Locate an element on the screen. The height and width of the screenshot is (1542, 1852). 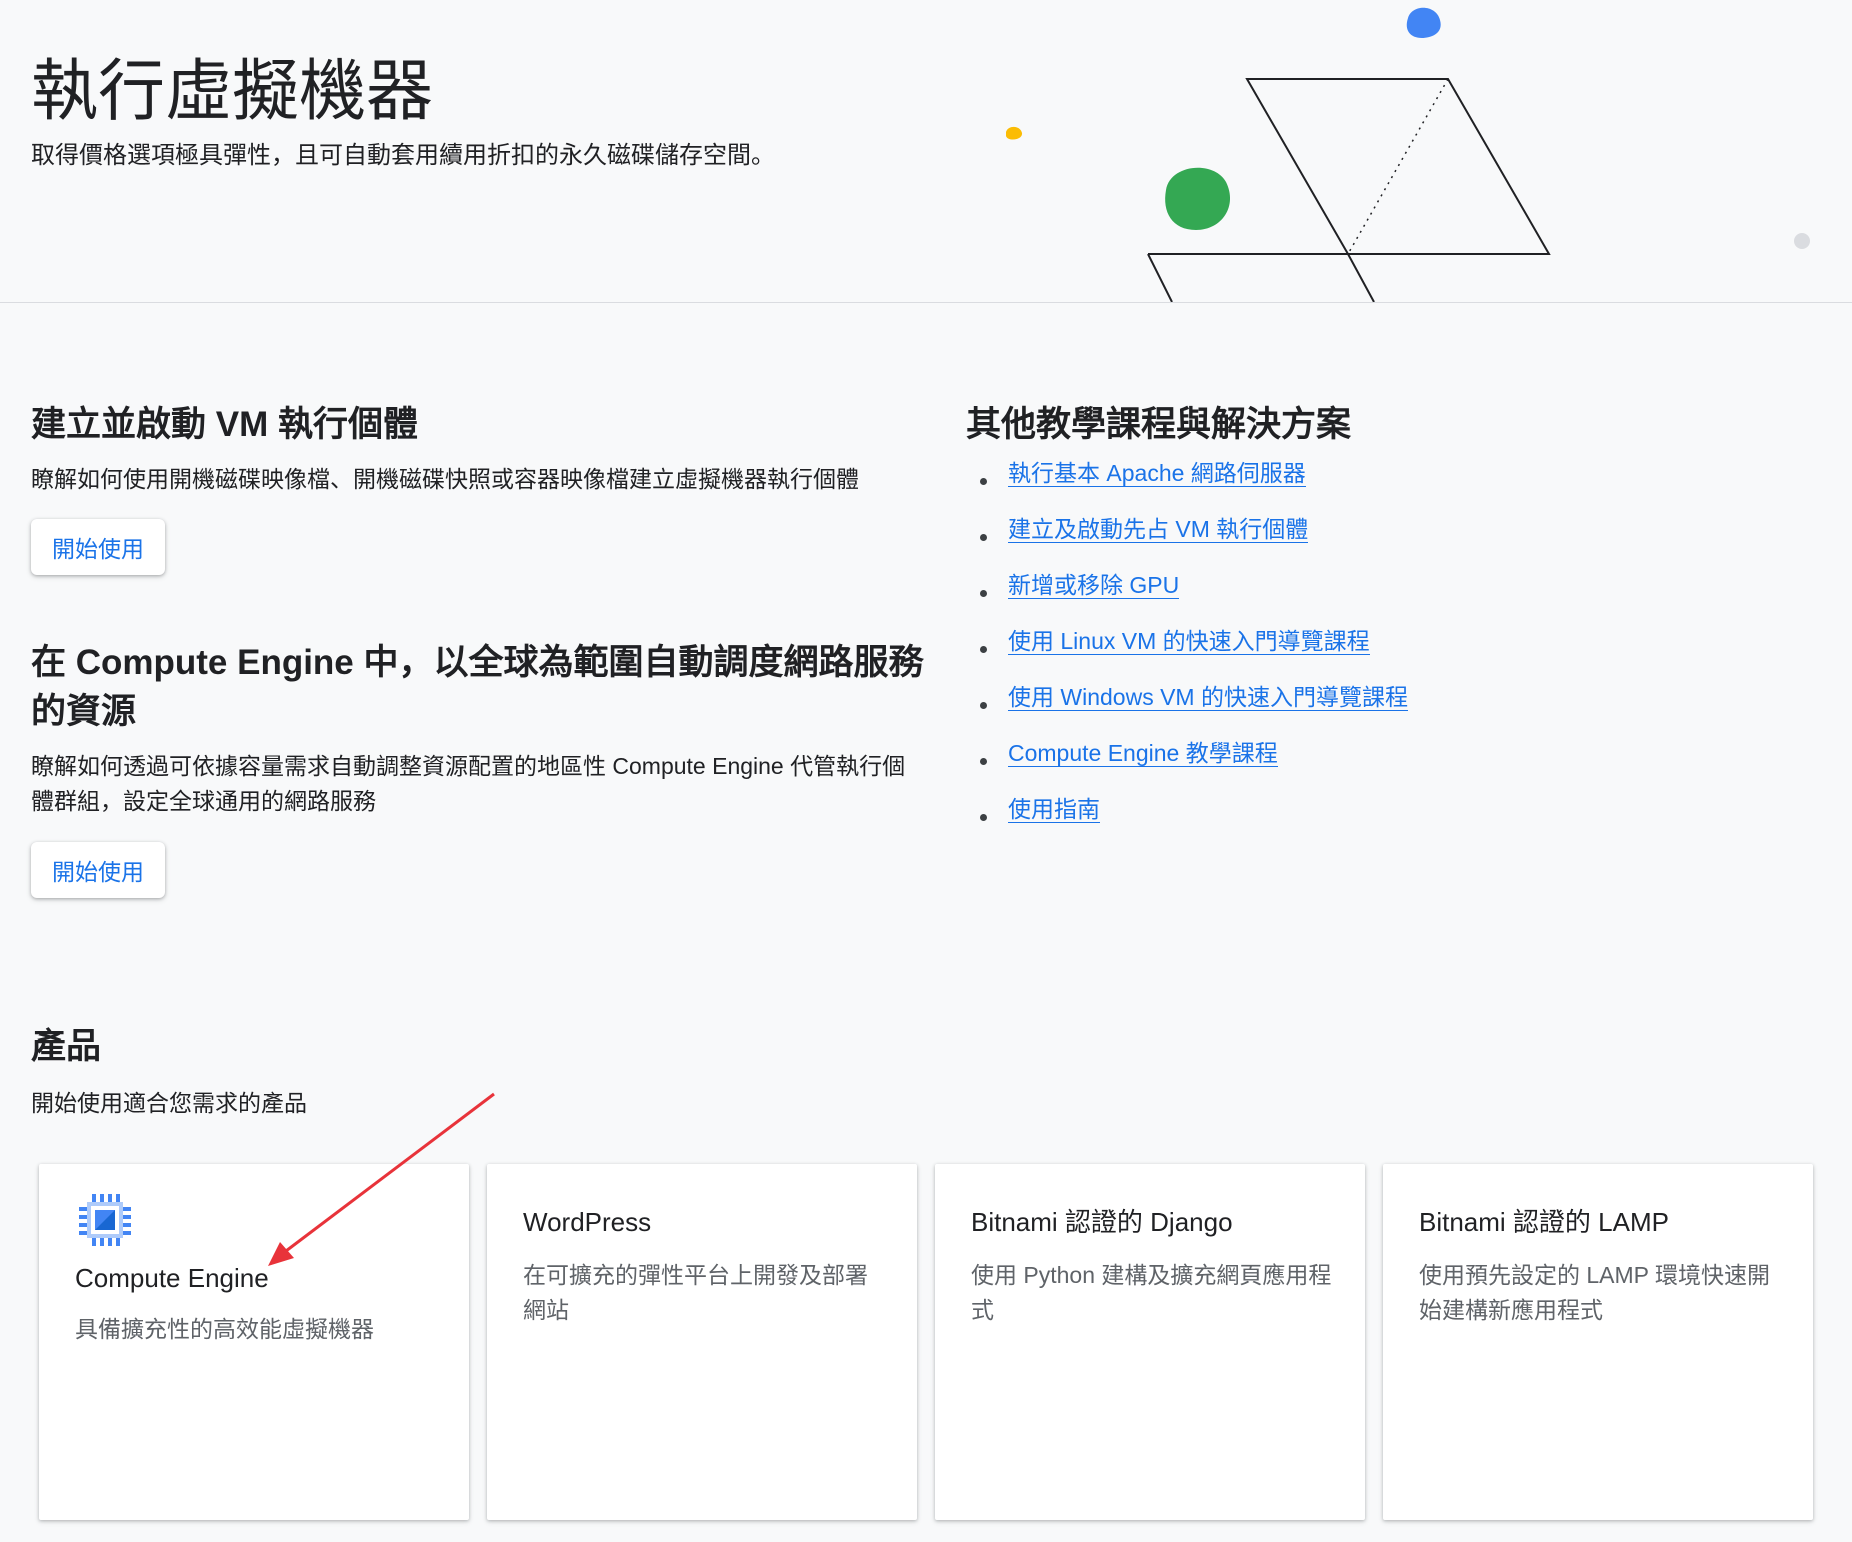
list-item: 執行基本 Apache 網路伺服器 is located at coordinates (1187, 484).